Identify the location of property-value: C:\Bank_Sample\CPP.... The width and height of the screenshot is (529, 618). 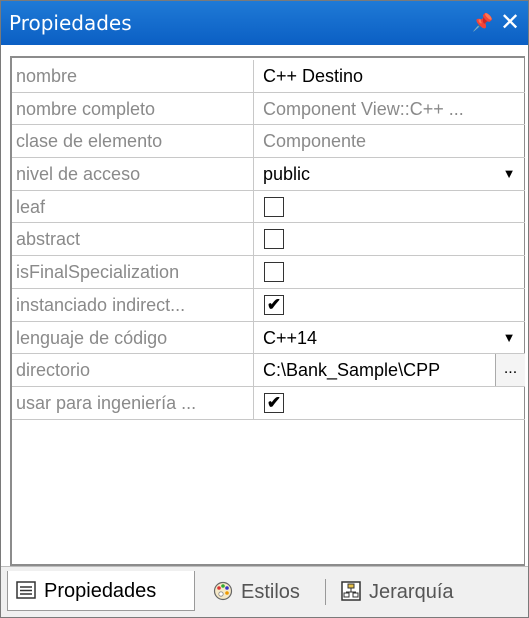
(390, 370).